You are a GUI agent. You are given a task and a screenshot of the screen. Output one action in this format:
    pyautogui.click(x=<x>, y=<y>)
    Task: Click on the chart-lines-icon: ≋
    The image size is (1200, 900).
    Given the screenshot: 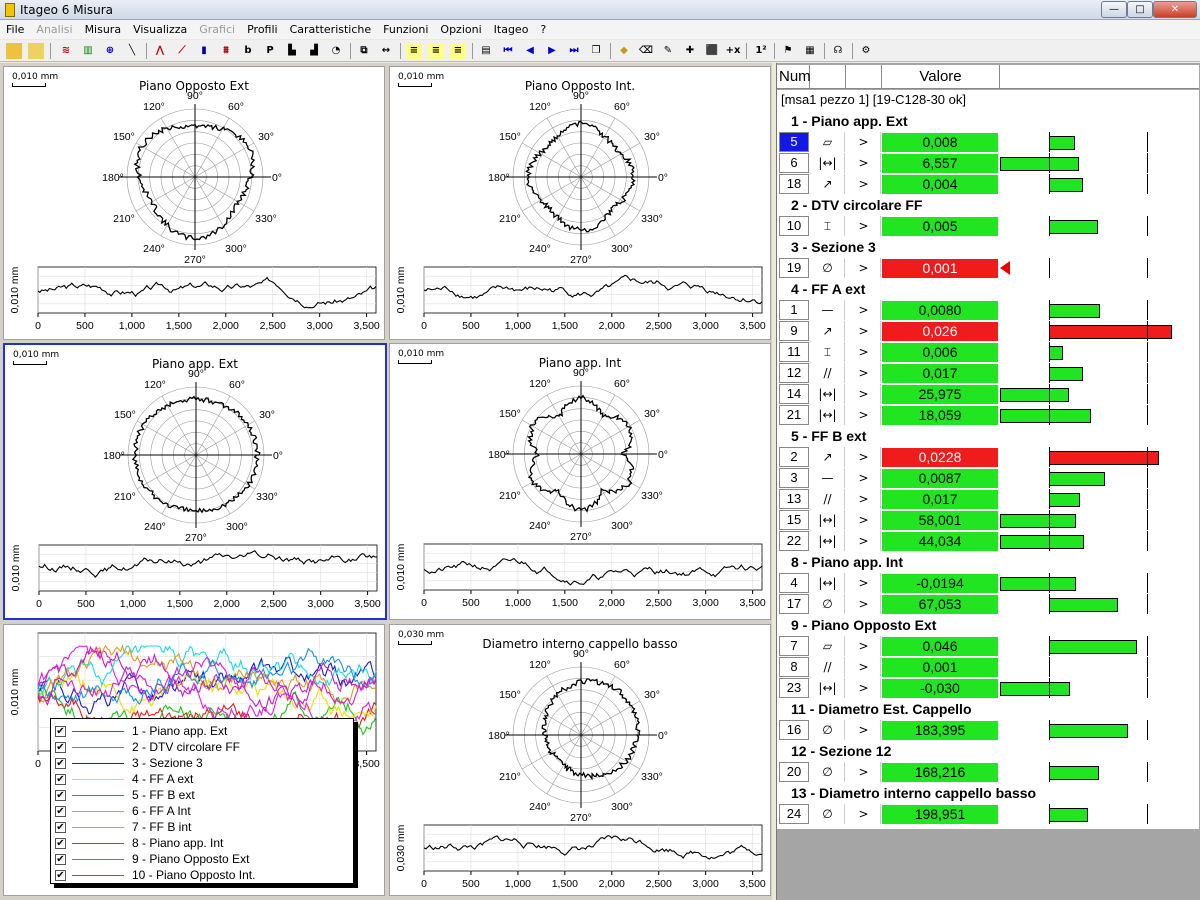 What is the action you would take?
    pyautogui.click(x=66, y=51)
    